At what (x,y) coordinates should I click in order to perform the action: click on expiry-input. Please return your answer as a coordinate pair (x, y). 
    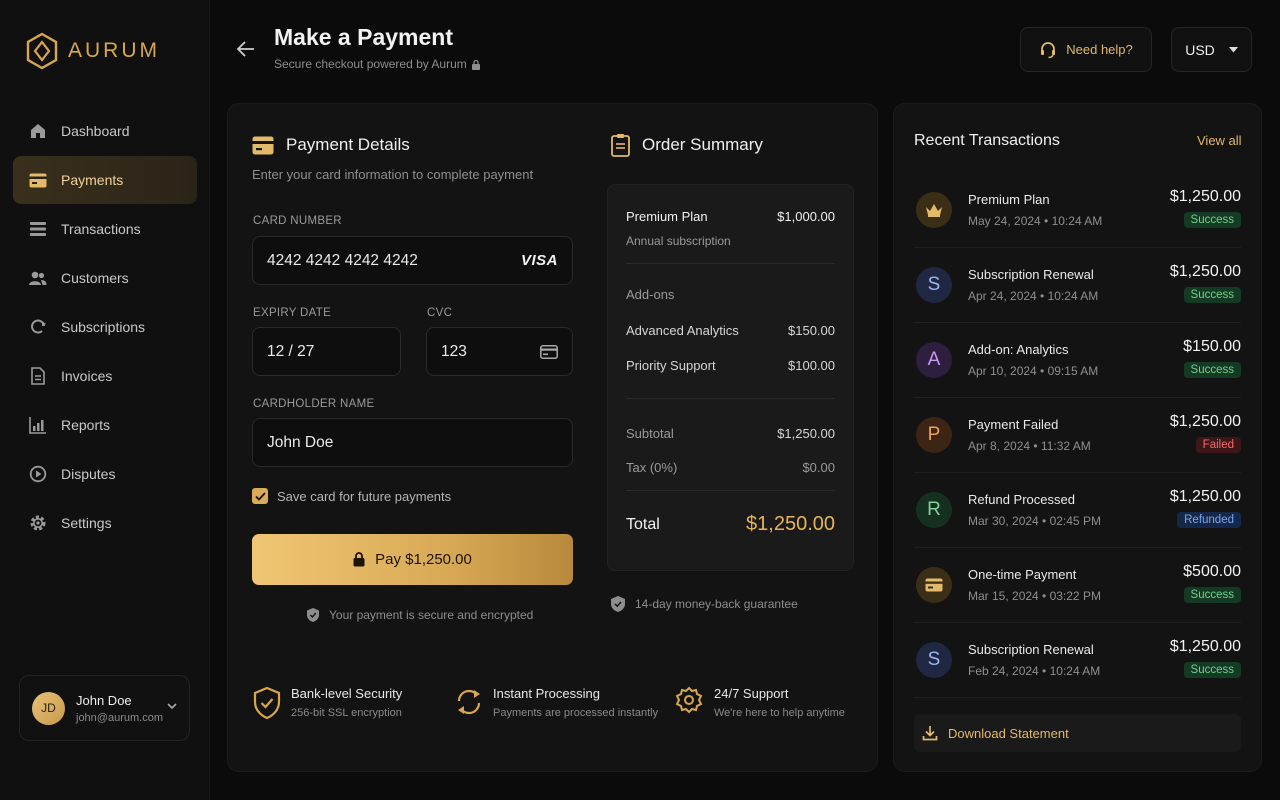
    Looking at the image, I should click on (326, 351).